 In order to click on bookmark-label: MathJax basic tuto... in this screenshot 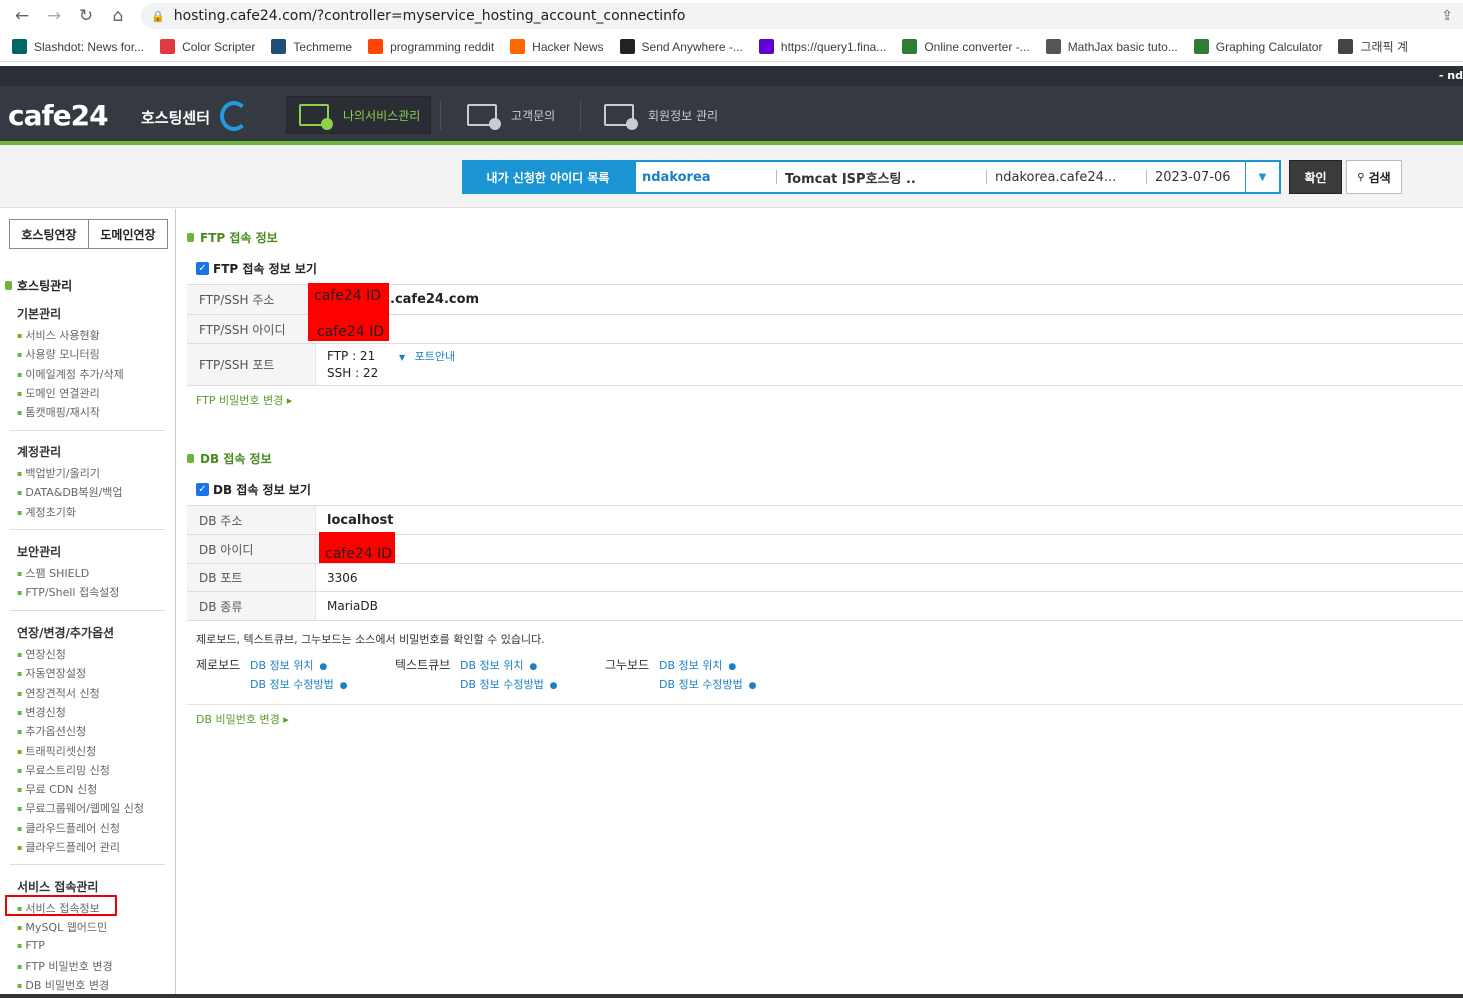, I will do `click(1122, 46)`.